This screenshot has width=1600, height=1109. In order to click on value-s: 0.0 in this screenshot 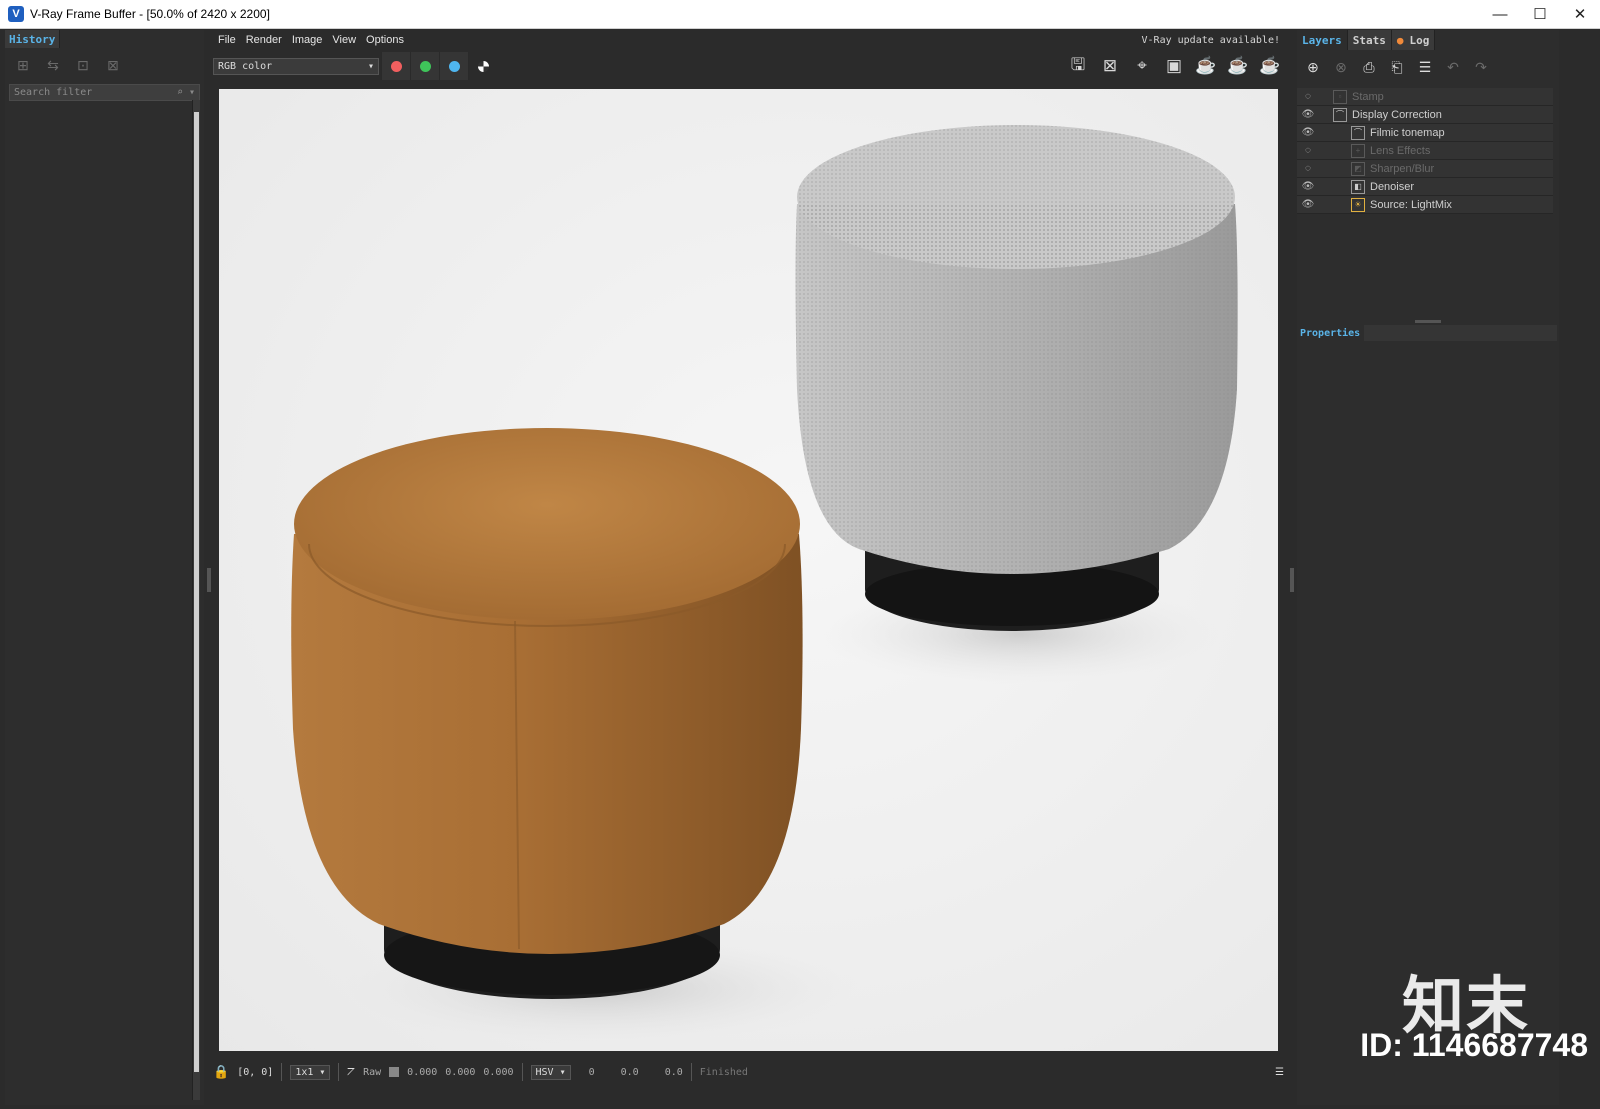, I will do `click(629, 1072)`.